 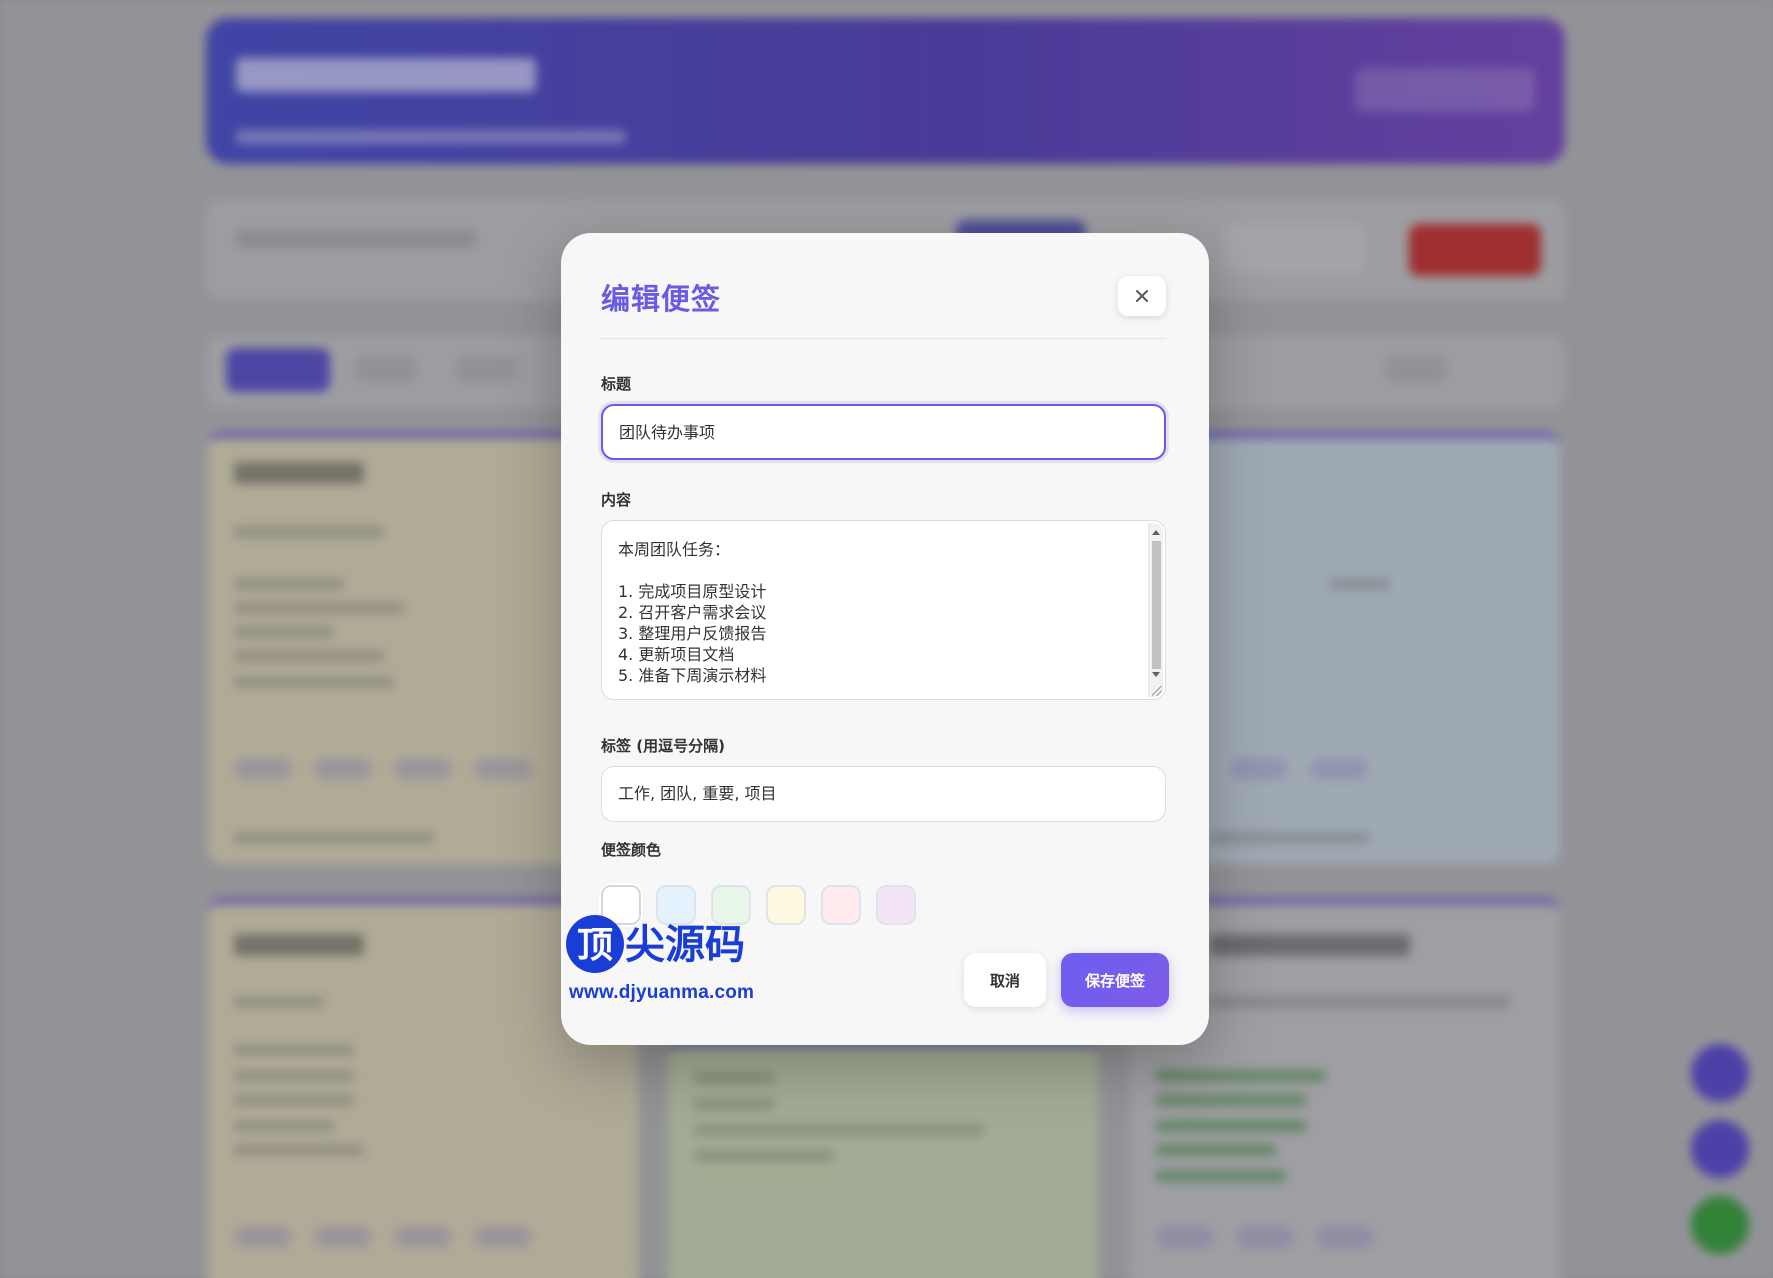 What do you see at coordinates (692, 612) in the screenshot?
I see `content-line: 2. 召开客户需求会议` at bounding box center [692, 612].